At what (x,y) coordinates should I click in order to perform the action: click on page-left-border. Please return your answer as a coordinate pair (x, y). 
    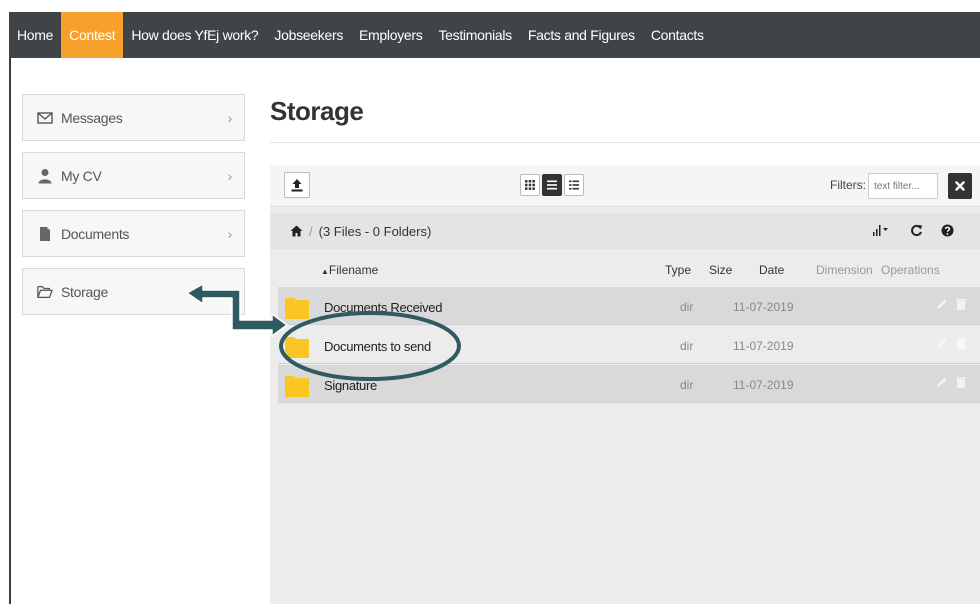
    Looking at the image, I should click on (10, 331).